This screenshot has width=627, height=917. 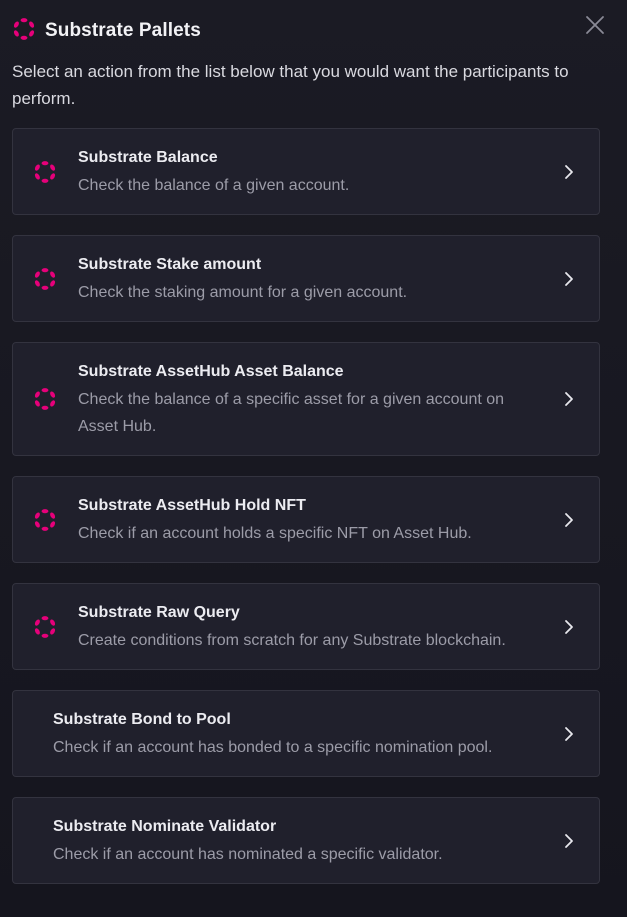 I want to click on action-title: Substrate AssetHub Asset Balance, so click(x=211, y=371).